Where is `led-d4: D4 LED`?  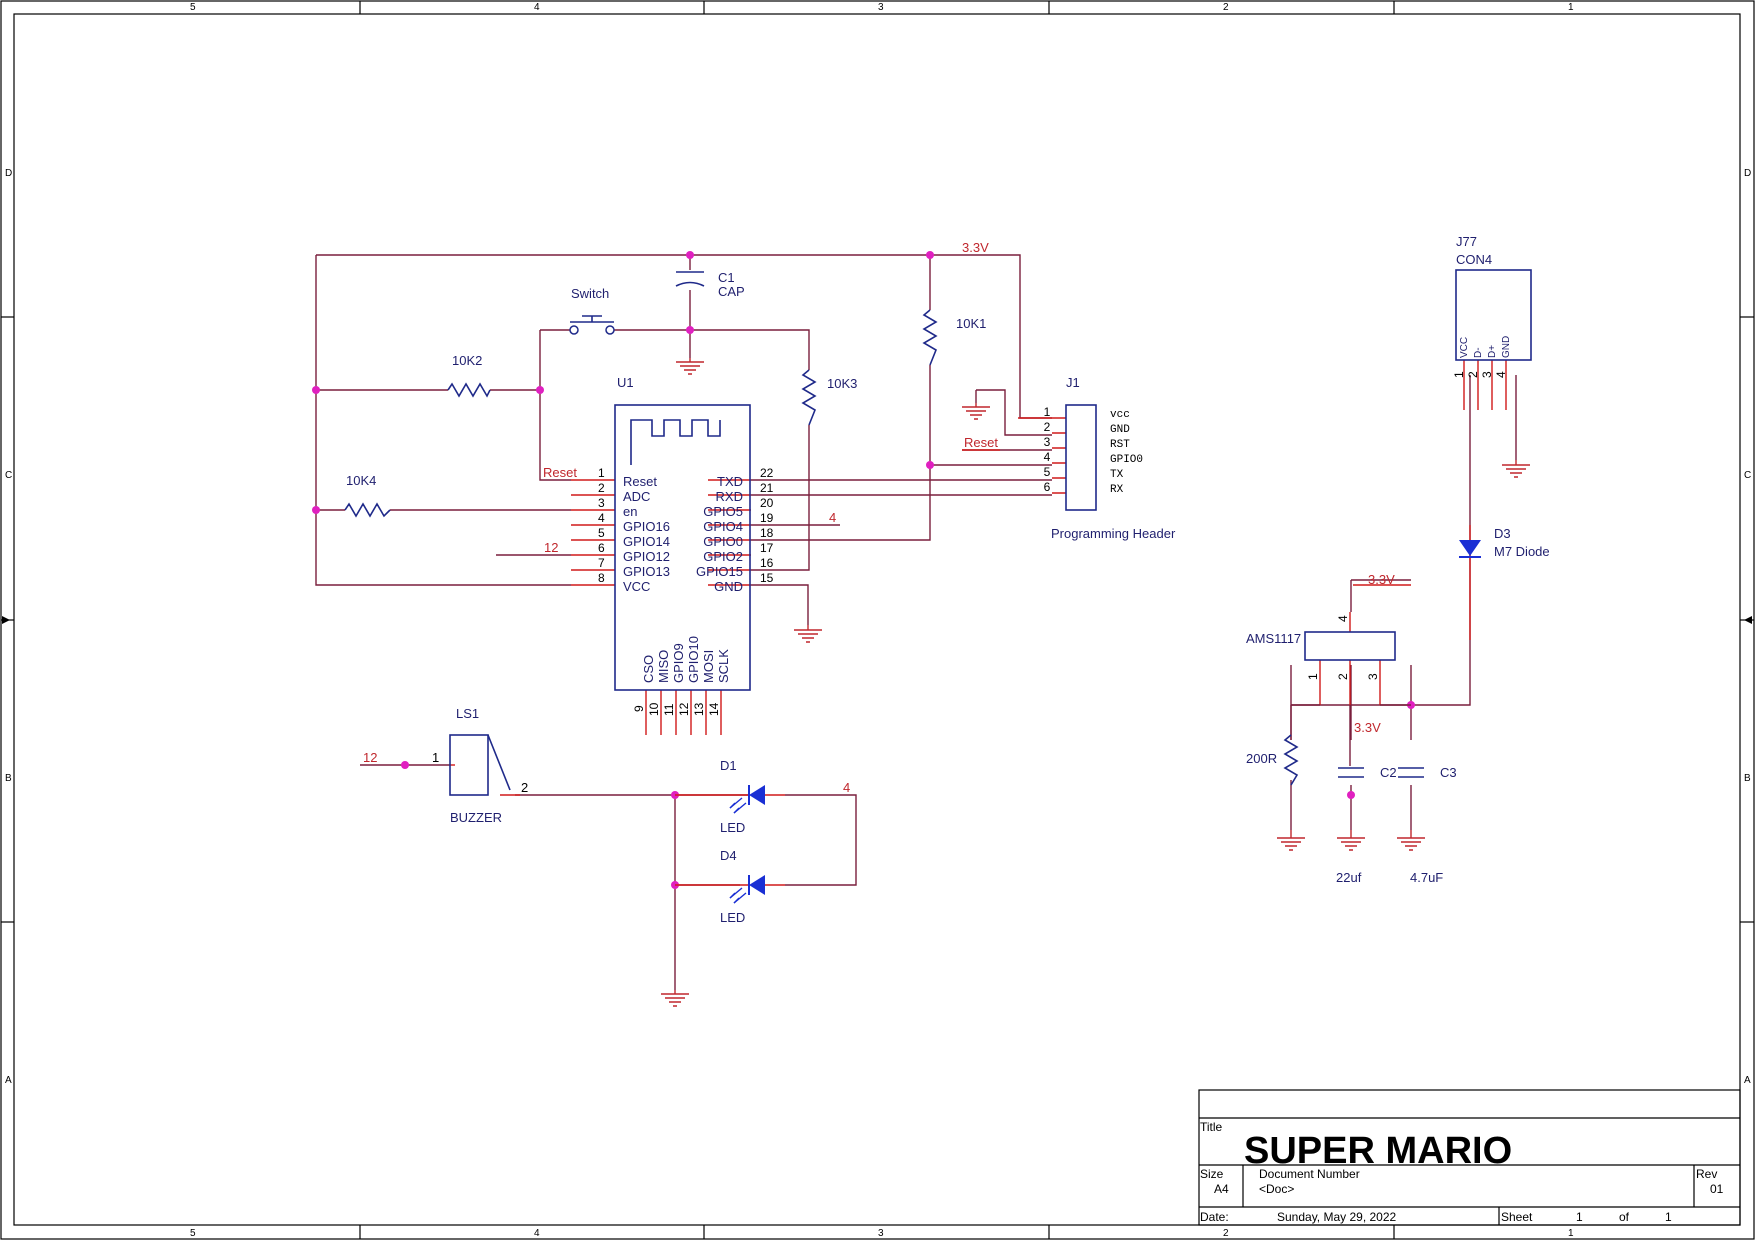
led-d4: D4 LED is located at coordinates (730, 886).